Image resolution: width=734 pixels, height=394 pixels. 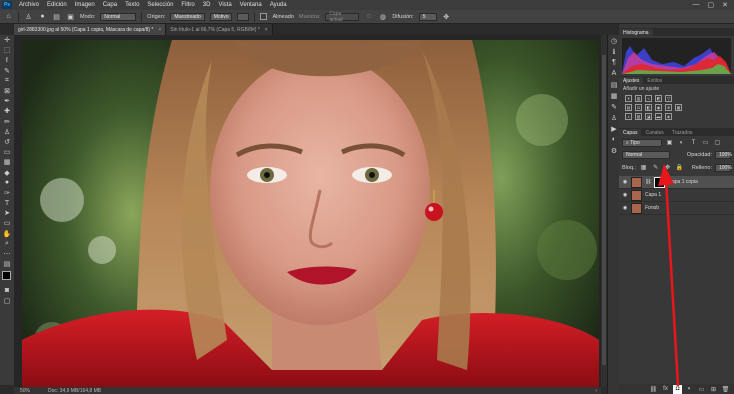 What do you see at coordinates (7, 40) in the screenshot?
I see `move-tool-icon: ✛` at bounding box center [7, 40].